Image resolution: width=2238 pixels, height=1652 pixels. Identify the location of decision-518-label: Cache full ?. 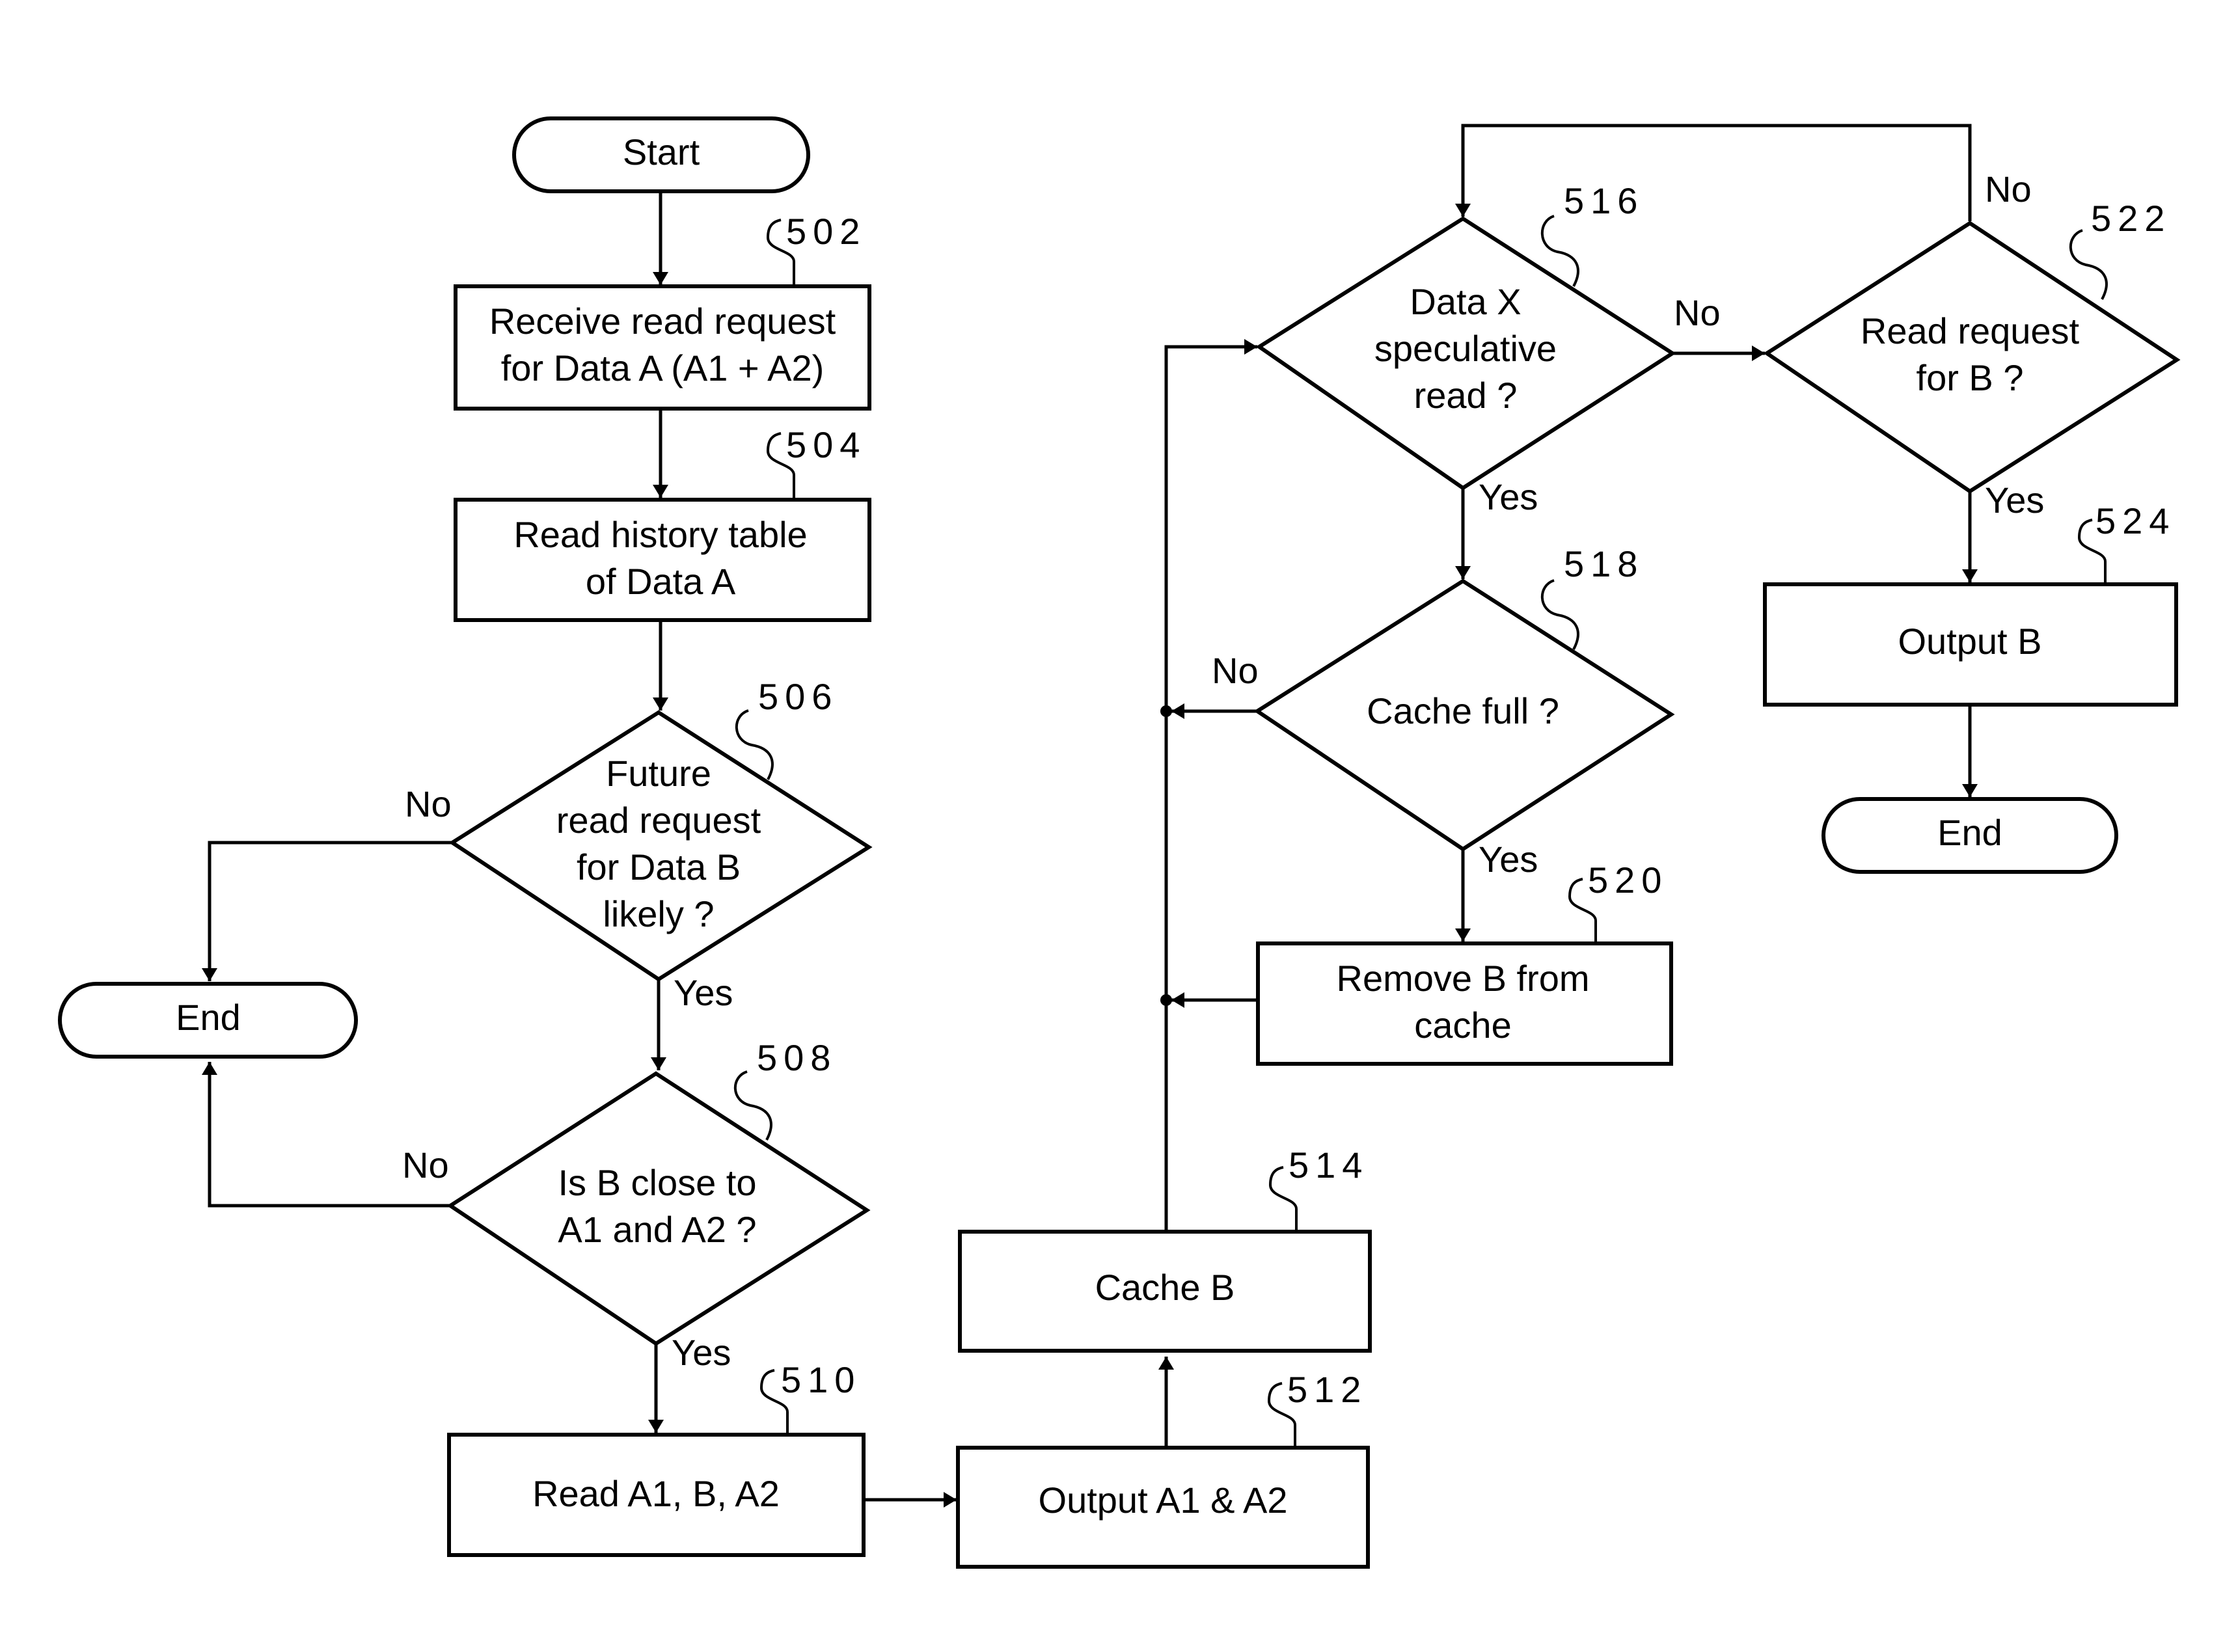
(1463, 710).